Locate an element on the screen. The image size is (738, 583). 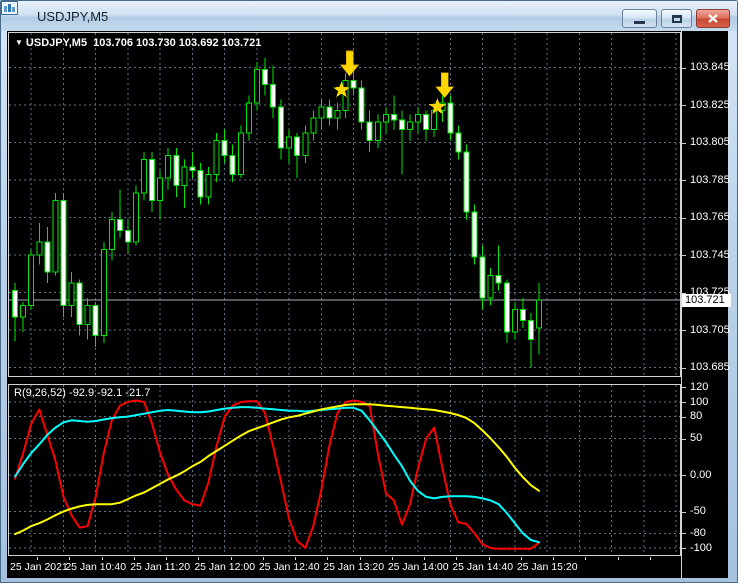
time-axis-label: 25 Jan 11:20 is located at coordinates (160, 567).